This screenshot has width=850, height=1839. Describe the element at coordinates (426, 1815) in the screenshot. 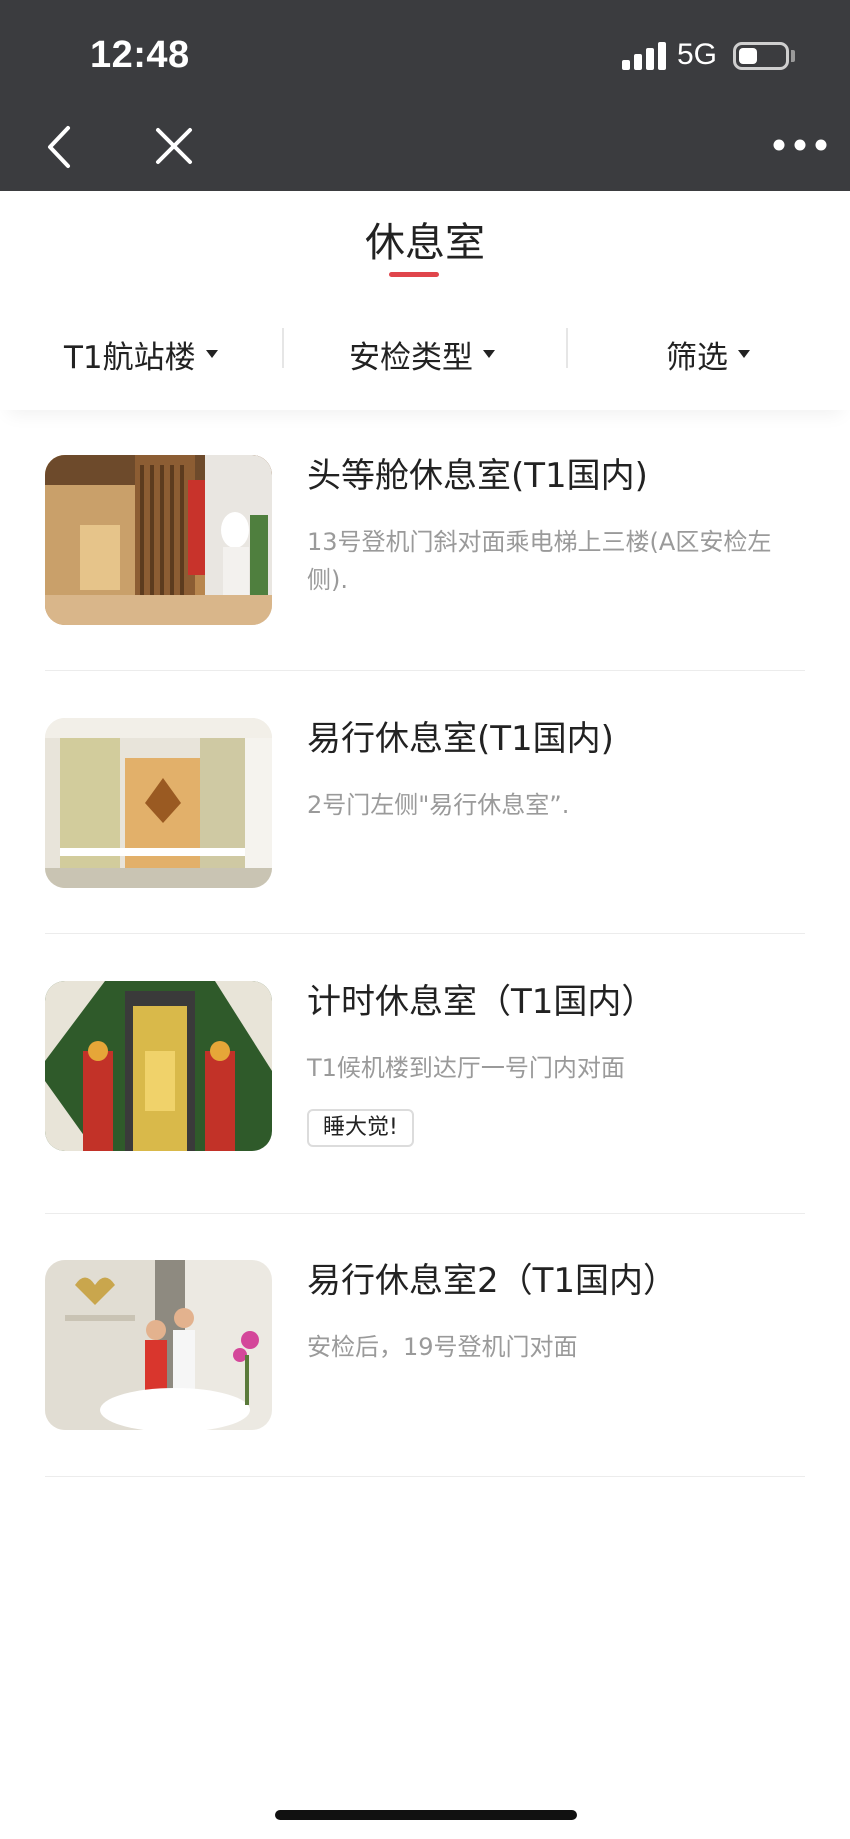

I see `home-indicator` at that location.